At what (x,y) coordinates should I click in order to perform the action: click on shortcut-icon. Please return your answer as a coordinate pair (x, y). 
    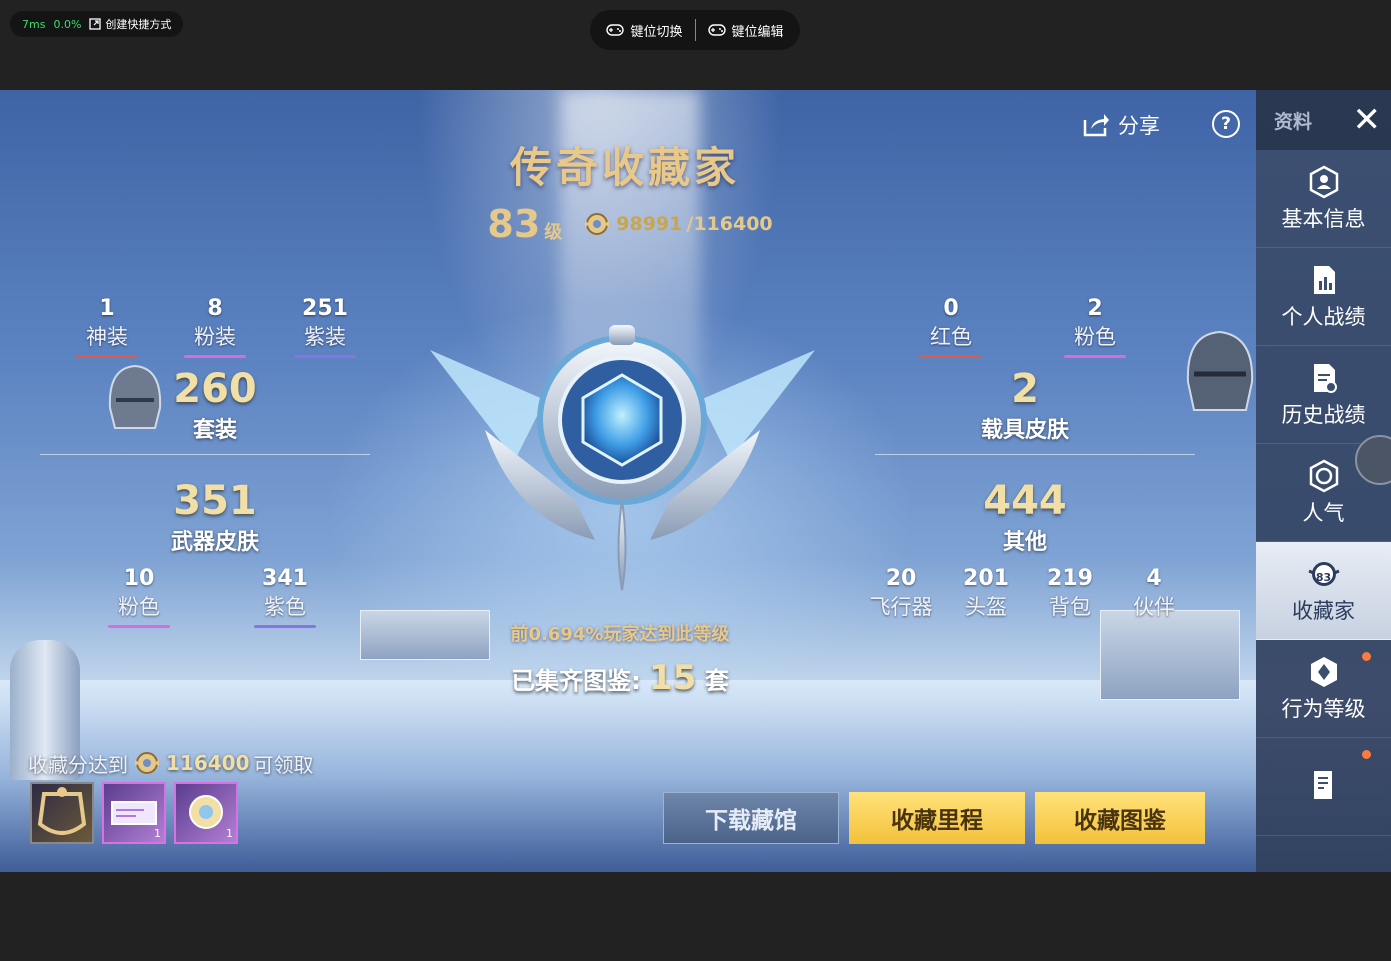
    Looking at the image, I should click on (95, 24).